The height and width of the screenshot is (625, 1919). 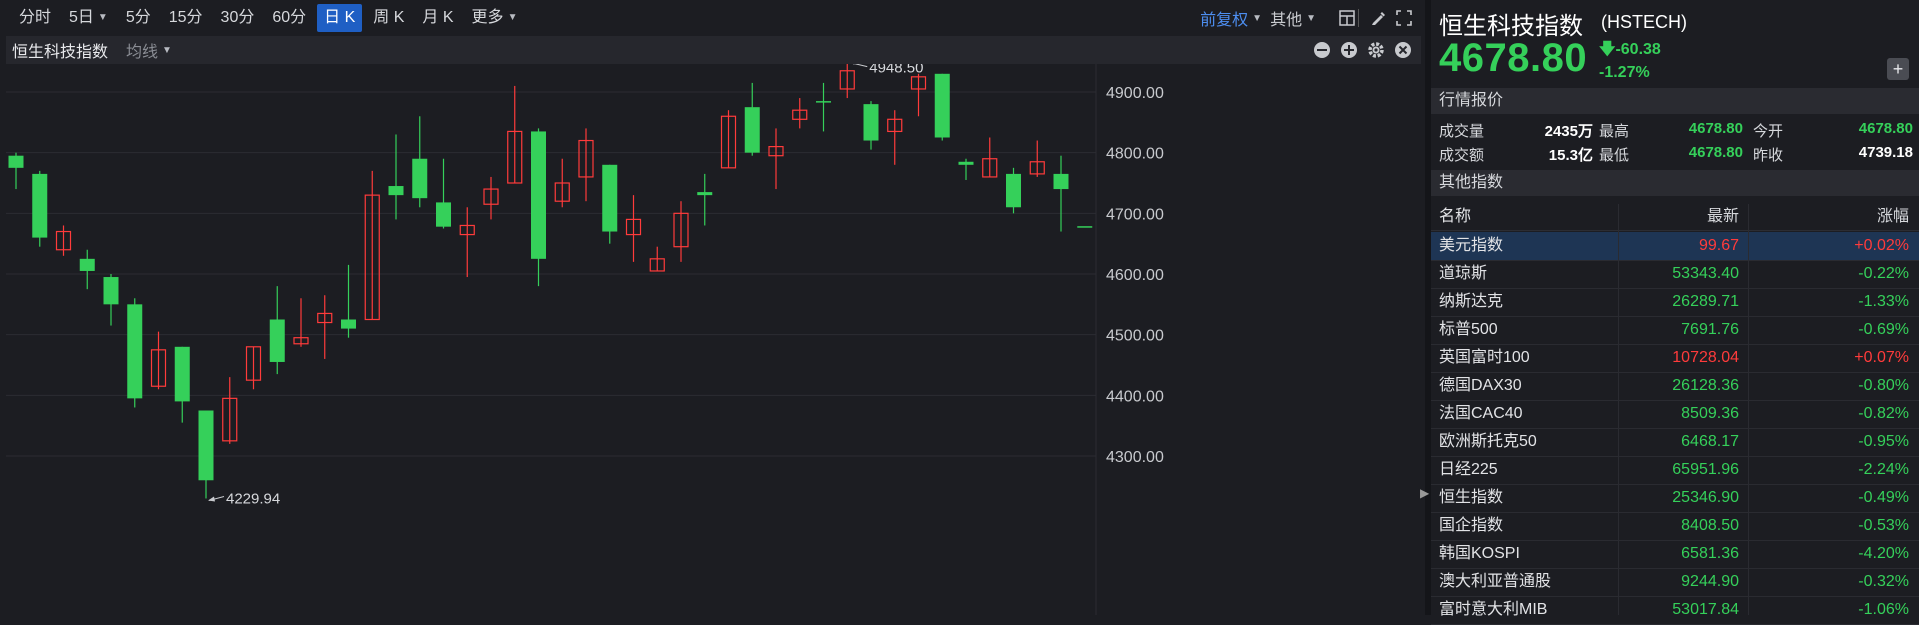 I want to click on other-label: 其他, so click(x=1286, y=20).